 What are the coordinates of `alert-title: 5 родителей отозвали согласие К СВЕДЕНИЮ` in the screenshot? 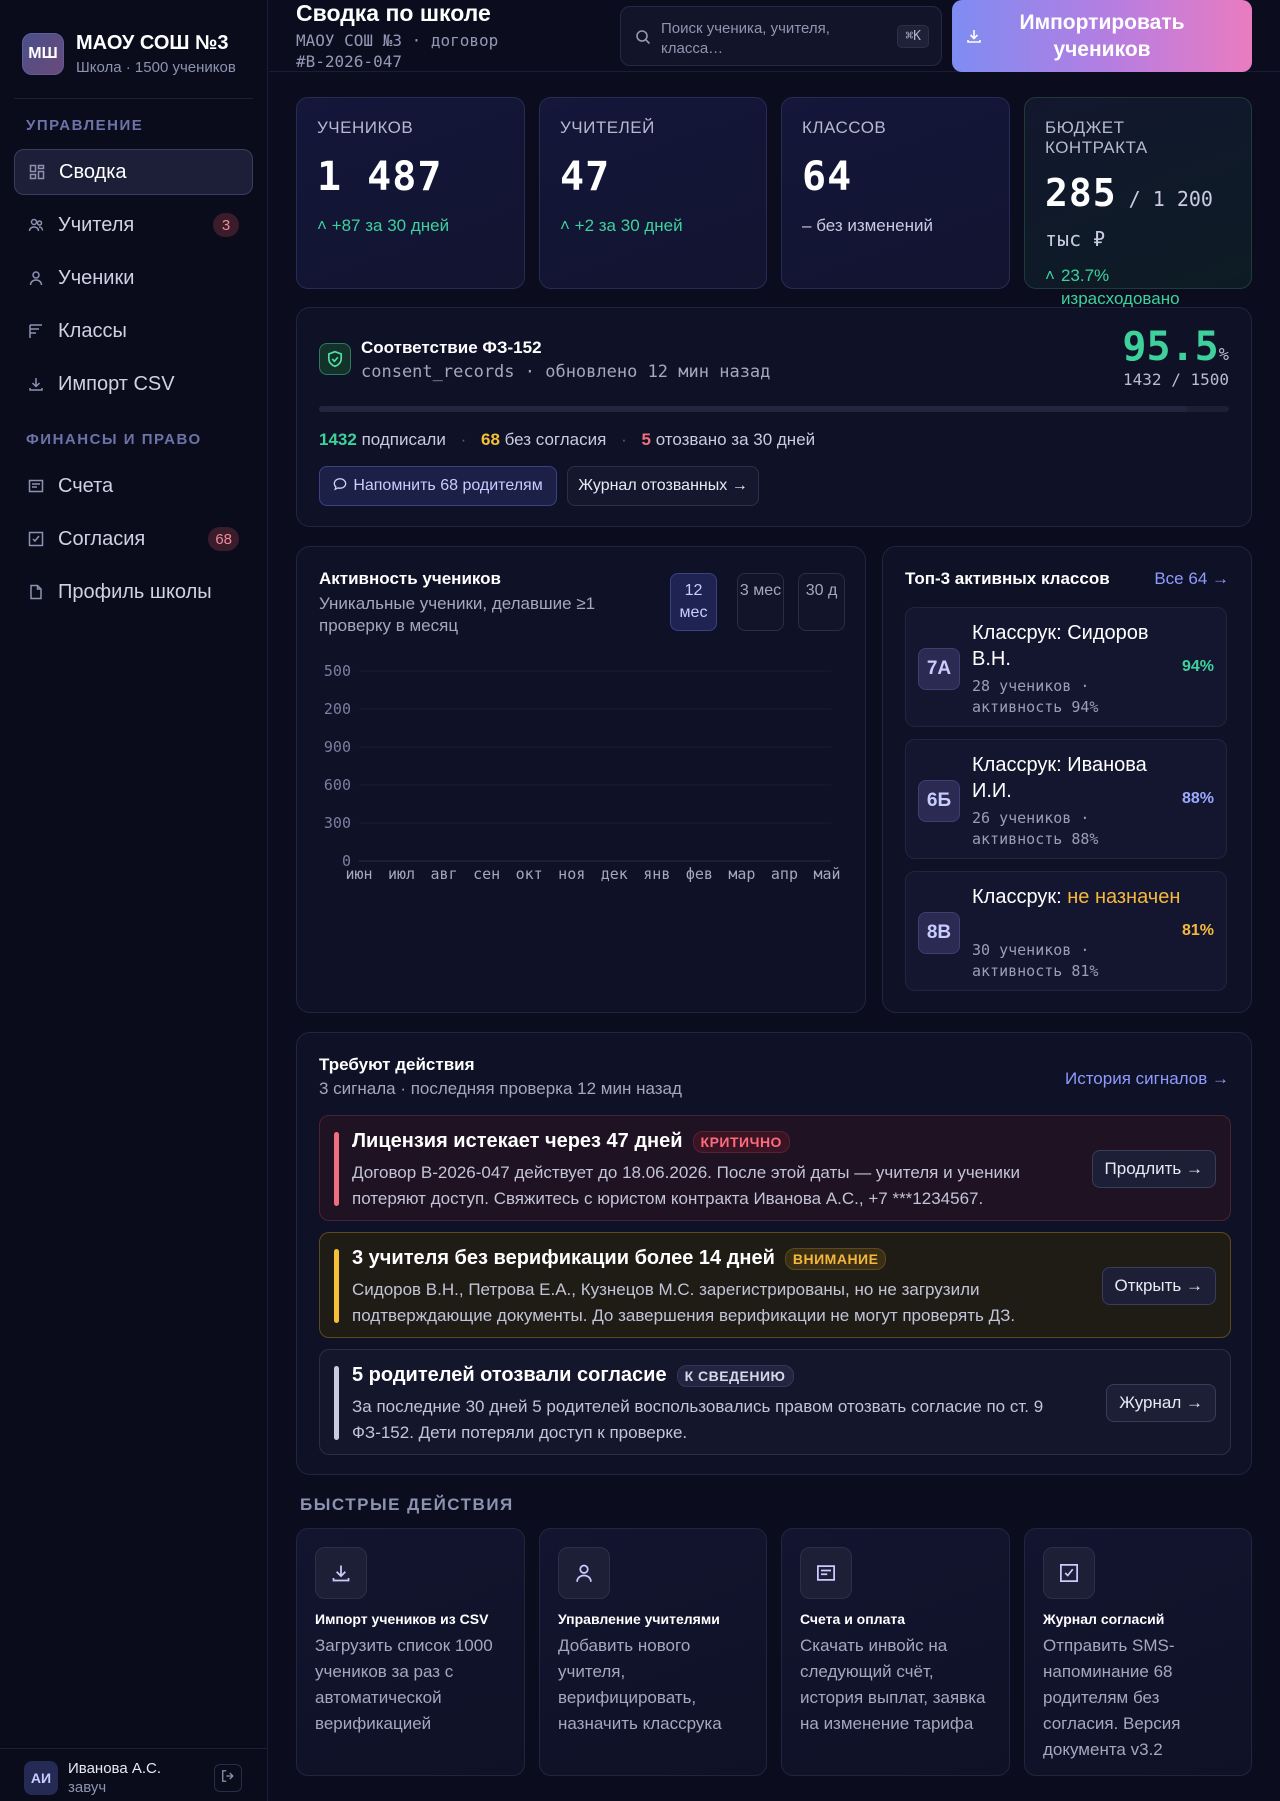 It's located at (573, 1375).